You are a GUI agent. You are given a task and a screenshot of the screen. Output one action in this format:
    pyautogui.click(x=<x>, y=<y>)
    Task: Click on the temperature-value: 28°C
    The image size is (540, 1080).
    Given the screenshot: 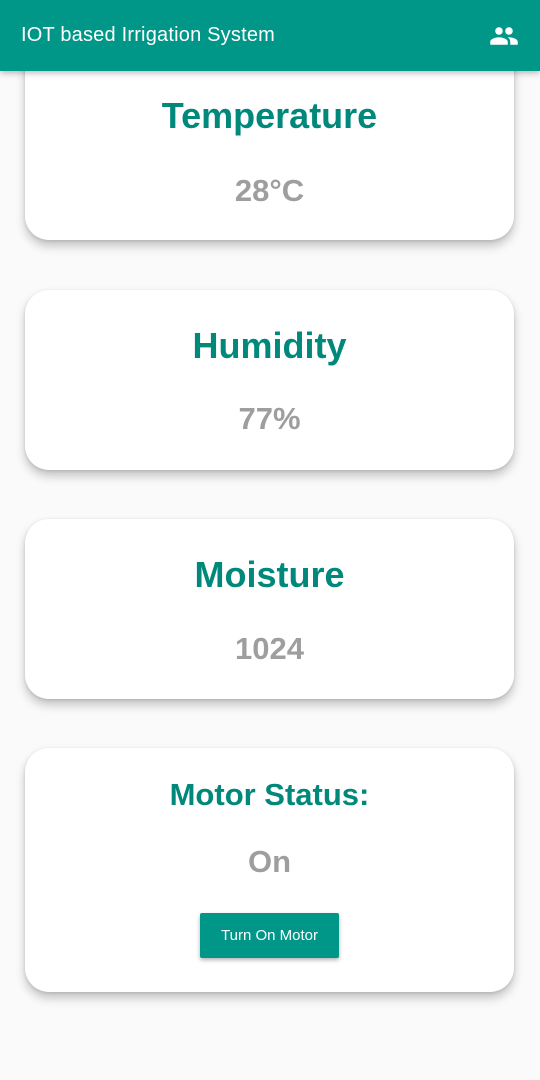 What is the action you would take?
    pyautogui.click(x=269, y=190)
    